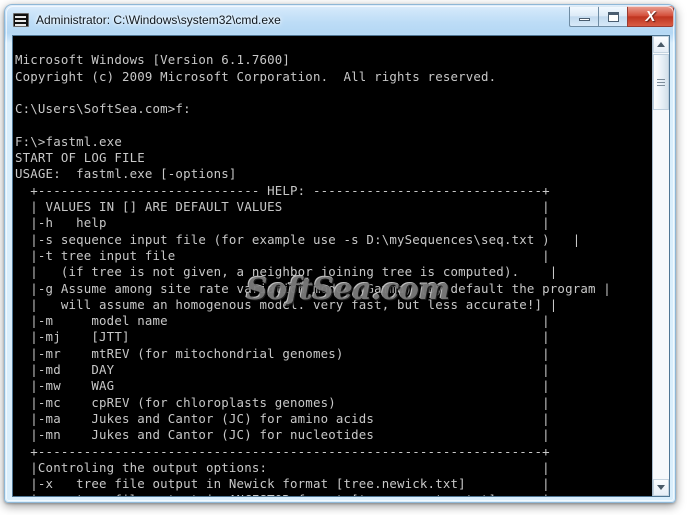 The height and width of the screenshot is (515, 691). I want to click on scrollbar-grip-icon, so click(661, 82).